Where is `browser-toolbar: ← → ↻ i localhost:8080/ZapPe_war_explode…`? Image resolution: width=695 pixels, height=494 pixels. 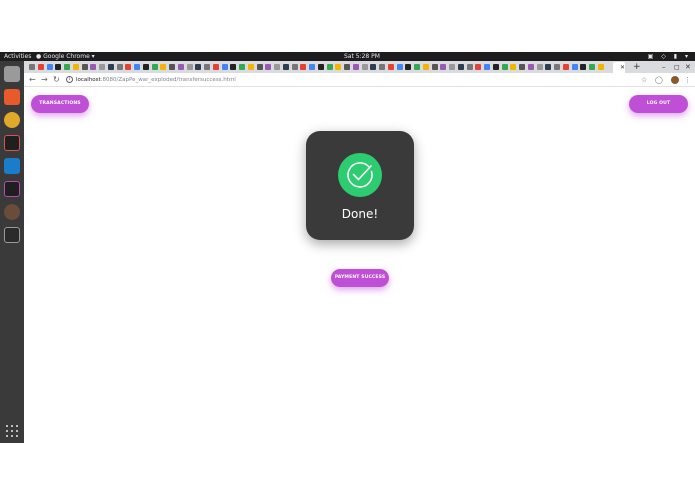
browser-toolbar: ← → ↻ i localhost:8080/ZapPe_war_explode… is located at coordinates (359, 80).